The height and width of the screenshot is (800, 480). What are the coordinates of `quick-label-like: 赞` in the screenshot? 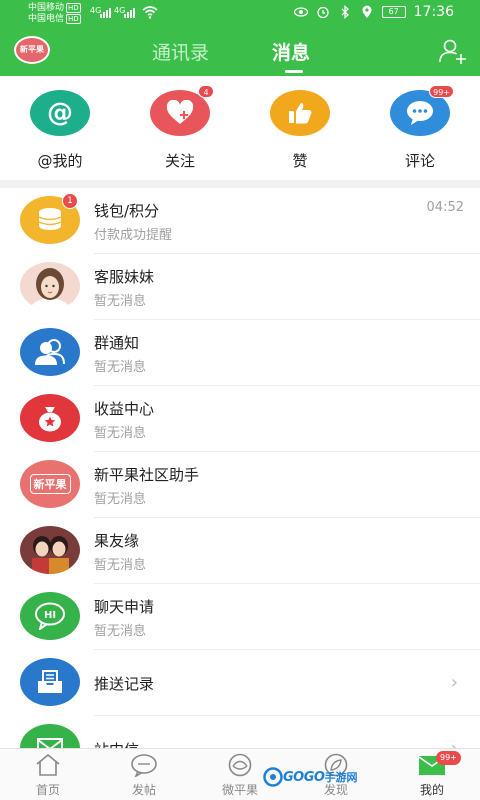 It's located at (300, 161).